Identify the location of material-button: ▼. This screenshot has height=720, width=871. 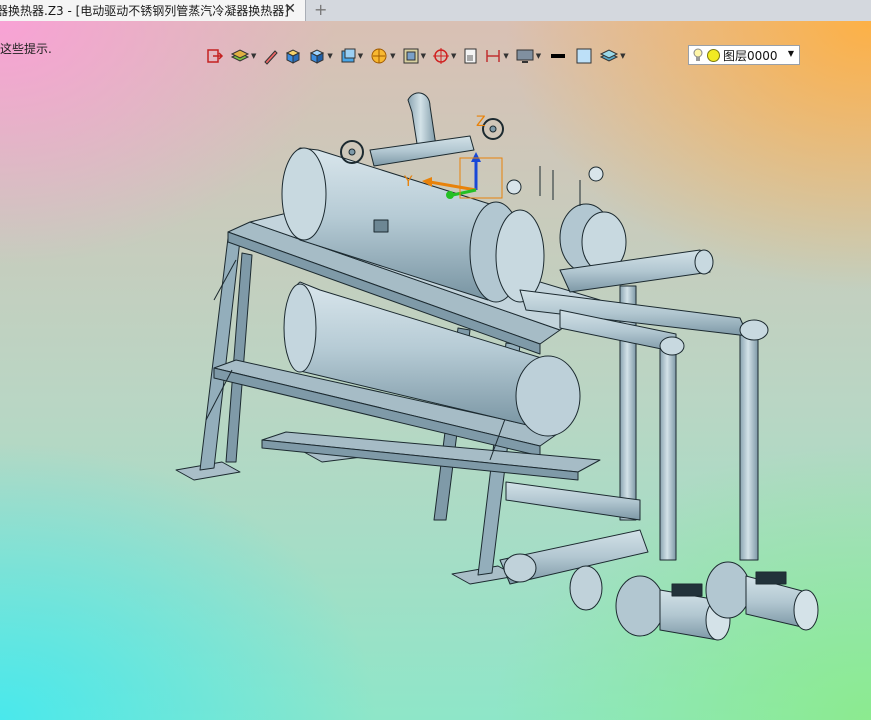
(612, 56).